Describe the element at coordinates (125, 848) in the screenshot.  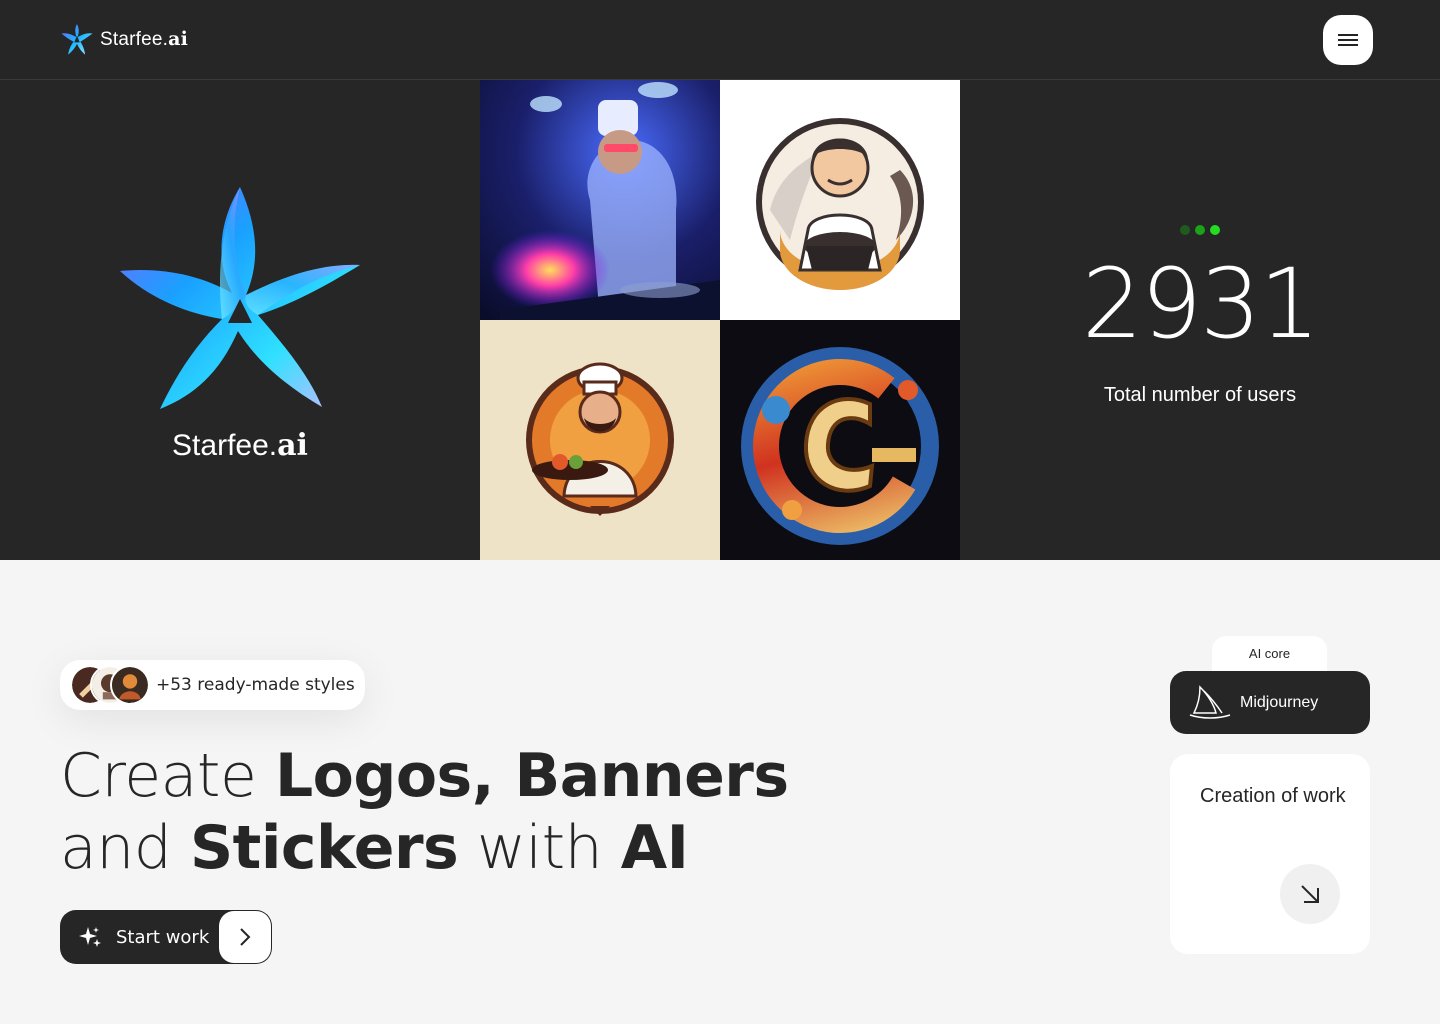
I see `headline-word: and` at that location.